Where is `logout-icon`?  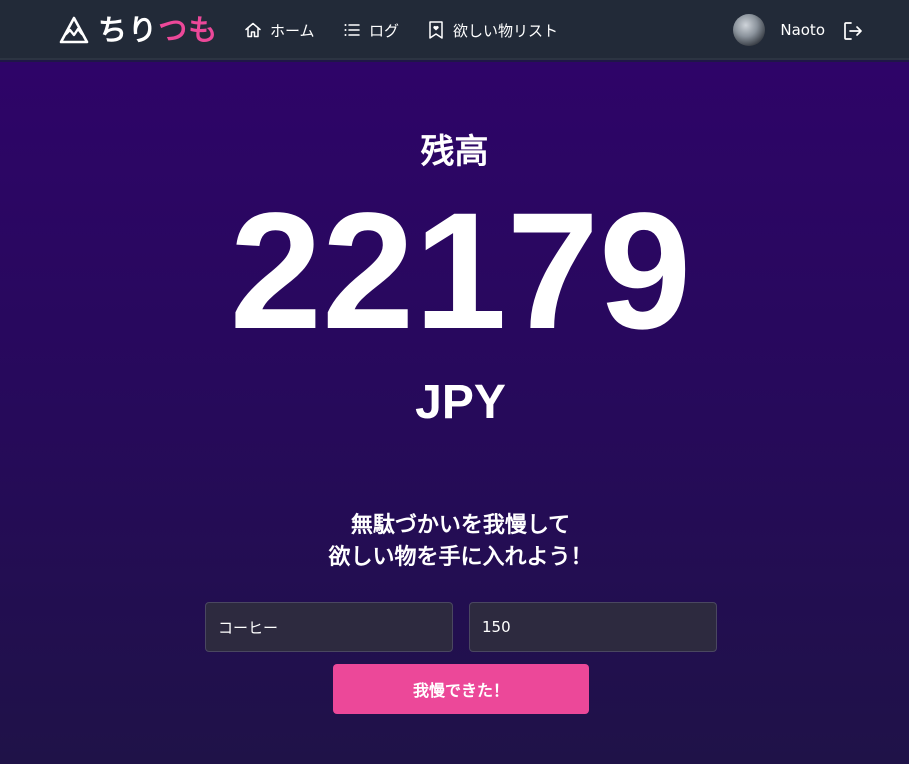
logout-icon is located at coordinates (853, 31).